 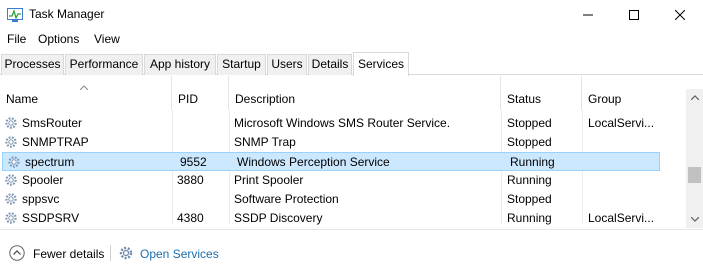 I want to click on menu-options: Options, so click(x=58, y=39).